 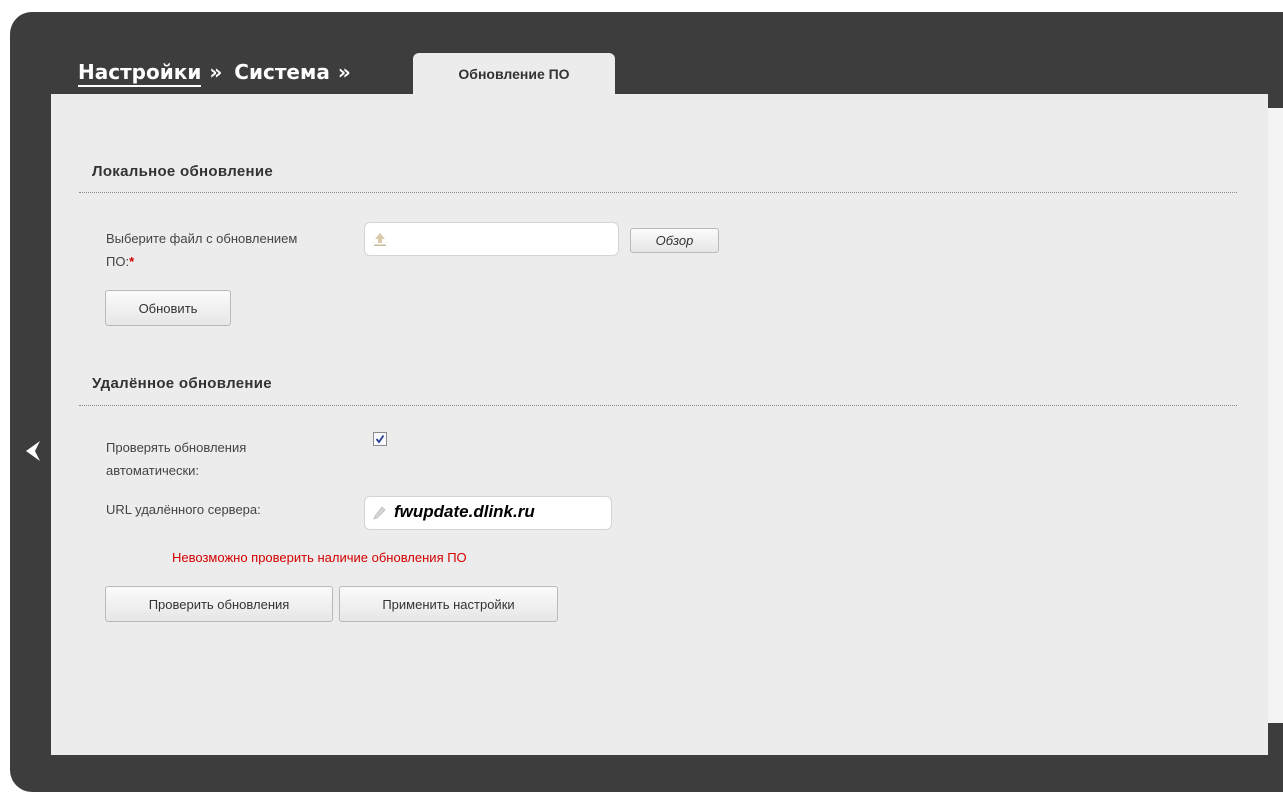 What do you see at coordinates (202, 238) in the screenshot?
I see `file-label-line1: Выберите файл с обновлением` at bounding box center [202, 238].